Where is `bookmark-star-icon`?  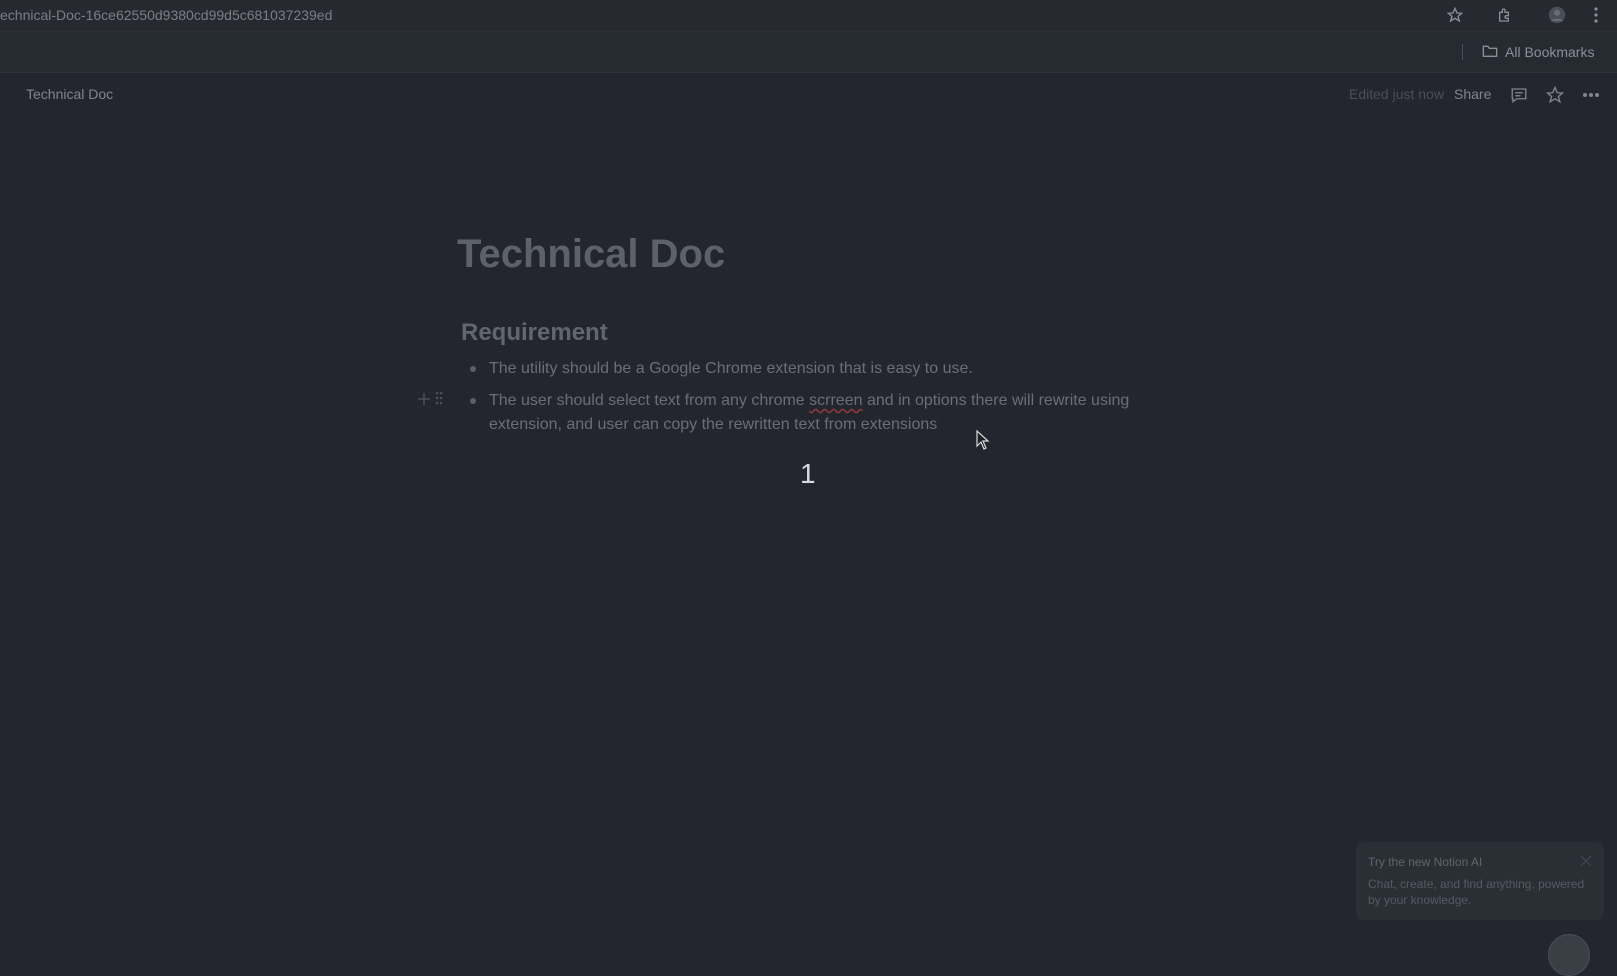 bookmark-star-icon is located at coordinates (1455, 15).